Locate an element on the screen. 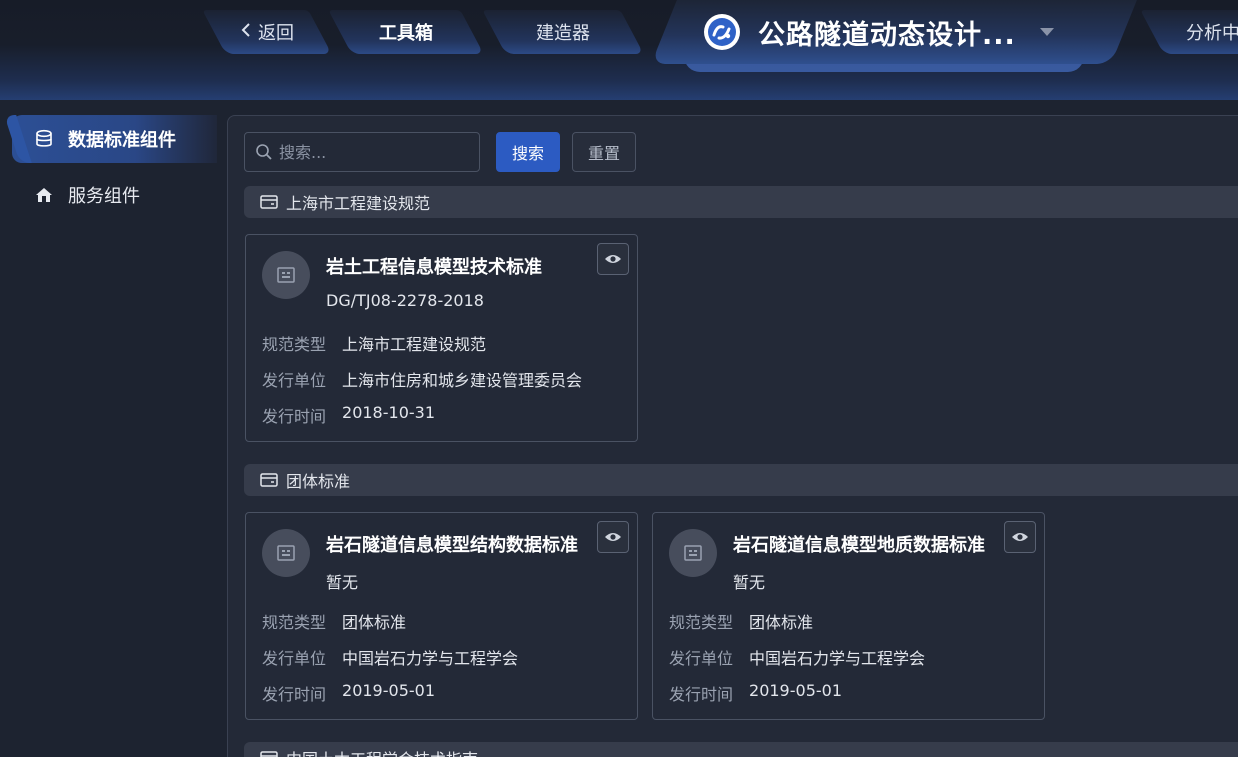 The height and width of the screenshot is (757, 1238). card-issuer-row: 发行单位 上海市住房和城乡建设管理委员会 is located at coordinates (422, 379).